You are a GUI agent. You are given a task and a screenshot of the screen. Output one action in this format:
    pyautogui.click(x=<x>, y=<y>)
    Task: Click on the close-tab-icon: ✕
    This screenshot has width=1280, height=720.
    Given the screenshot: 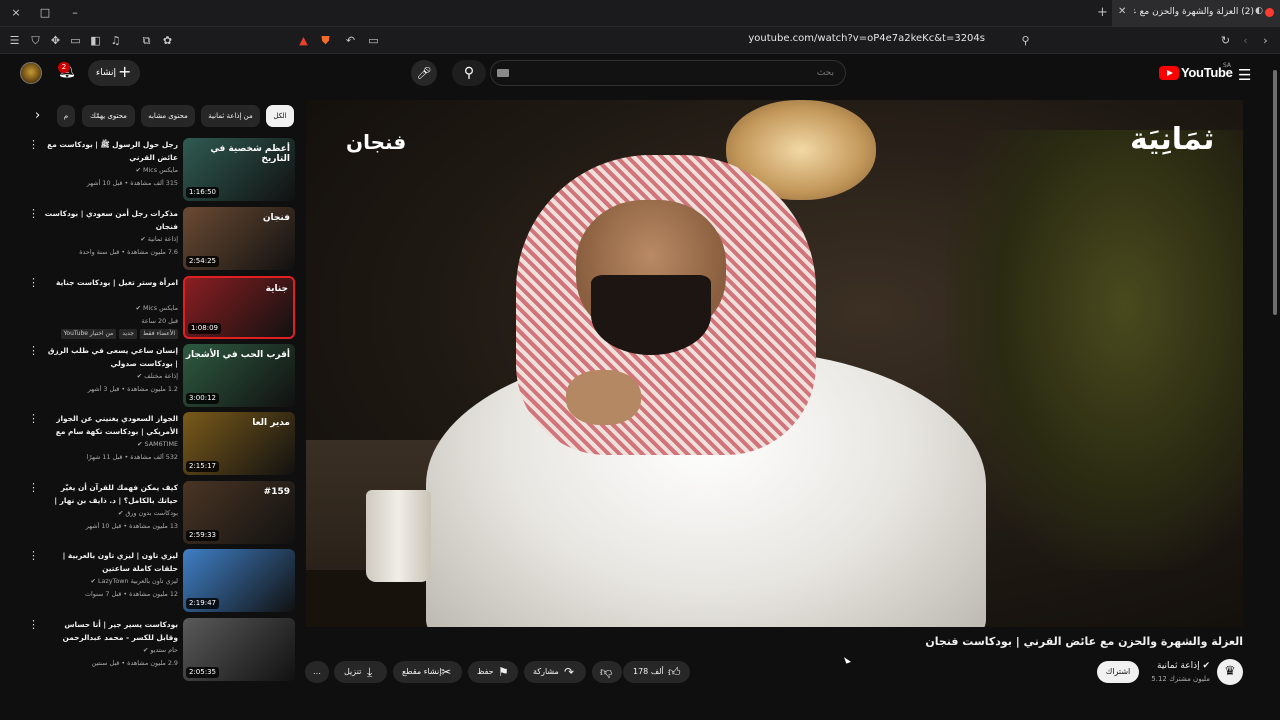 What is the action you would take?
    pyautogui.click(x=1122, y=11)
    